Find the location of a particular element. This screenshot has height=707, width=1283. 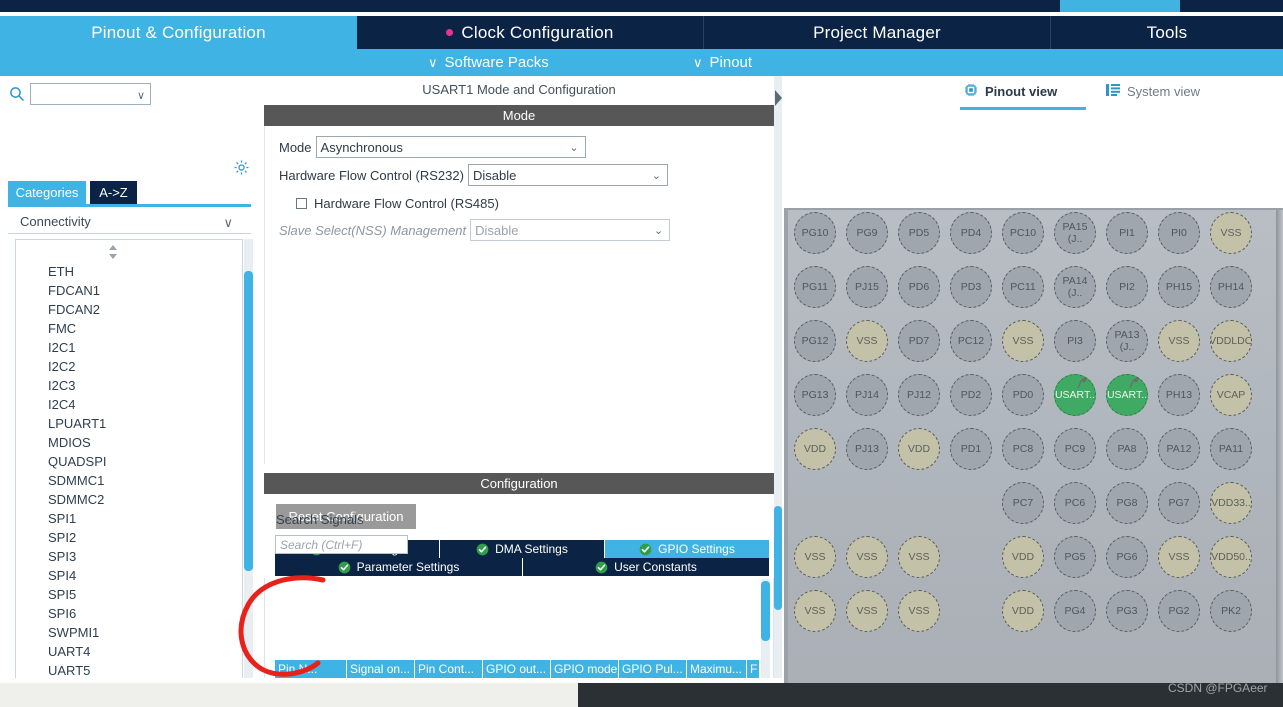

pin-pd0: PD0 is located at coordinates (1023, 395).